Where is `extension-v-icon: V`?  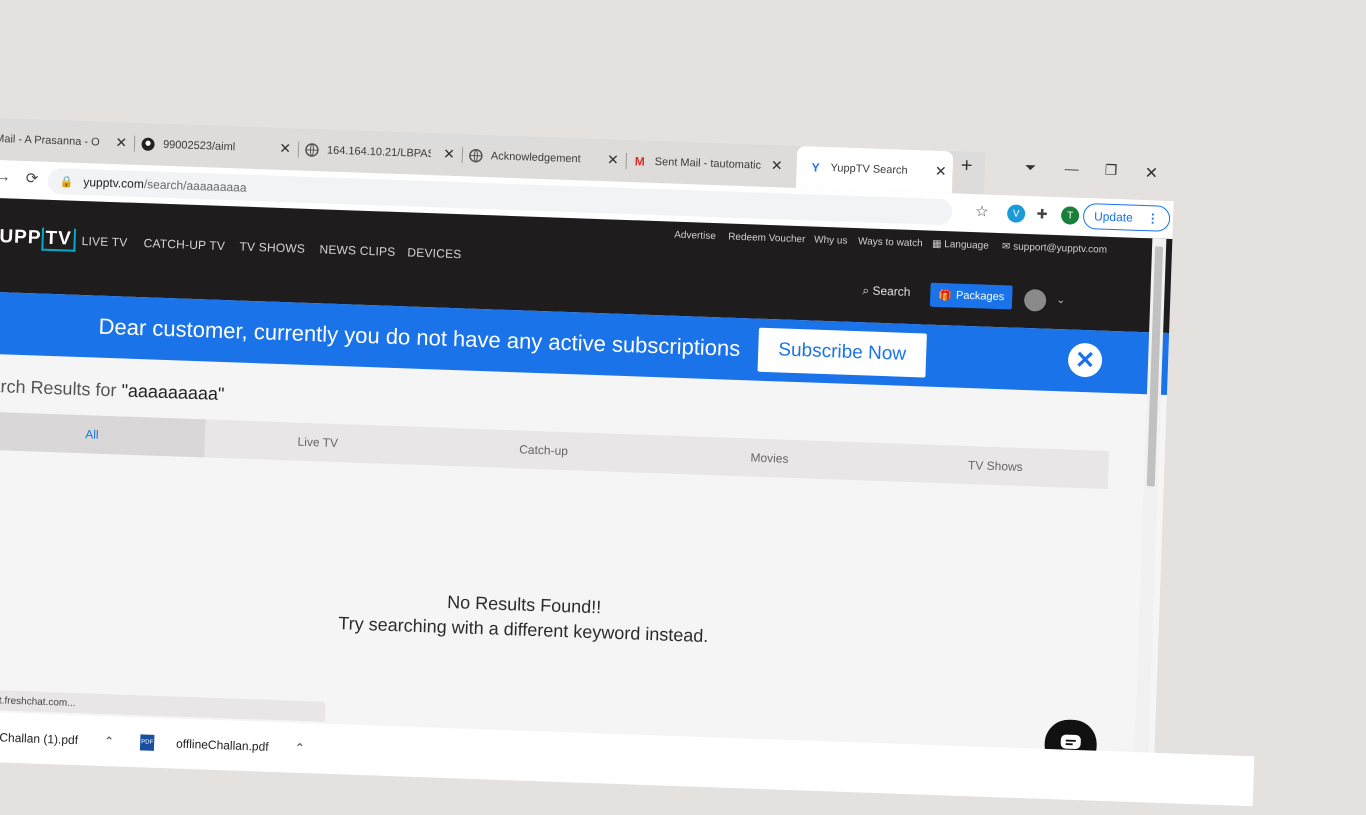 extension-v-icon: V is located at coordinates (1016, 213).